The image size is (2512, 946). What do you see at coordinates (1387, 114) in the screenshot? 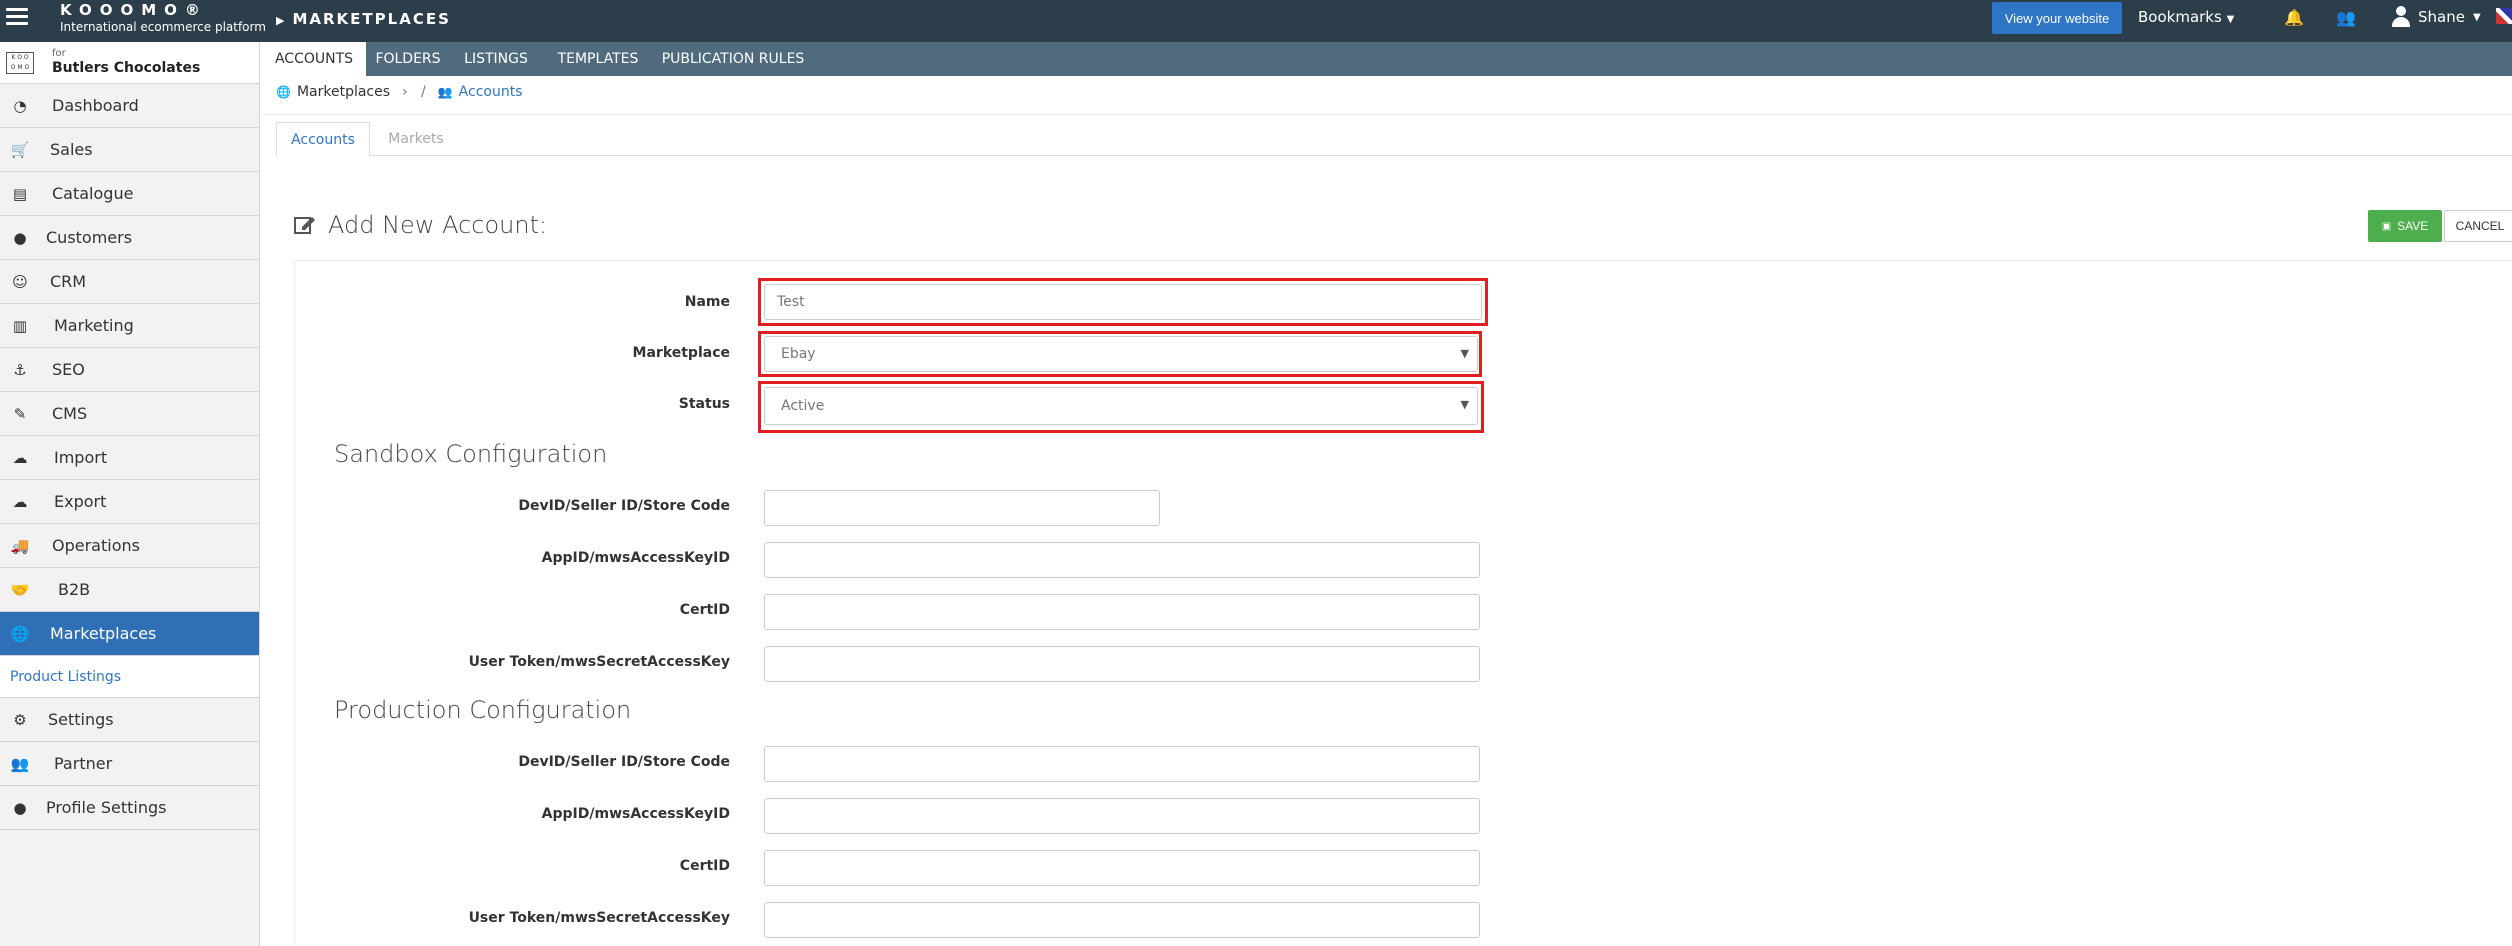
I see `breadcrumb-divider` at bounding box center [1387, 114].